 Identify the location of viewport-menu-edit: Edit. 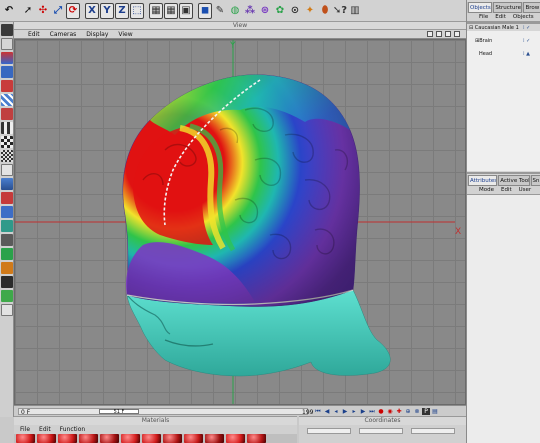
(34, 34).